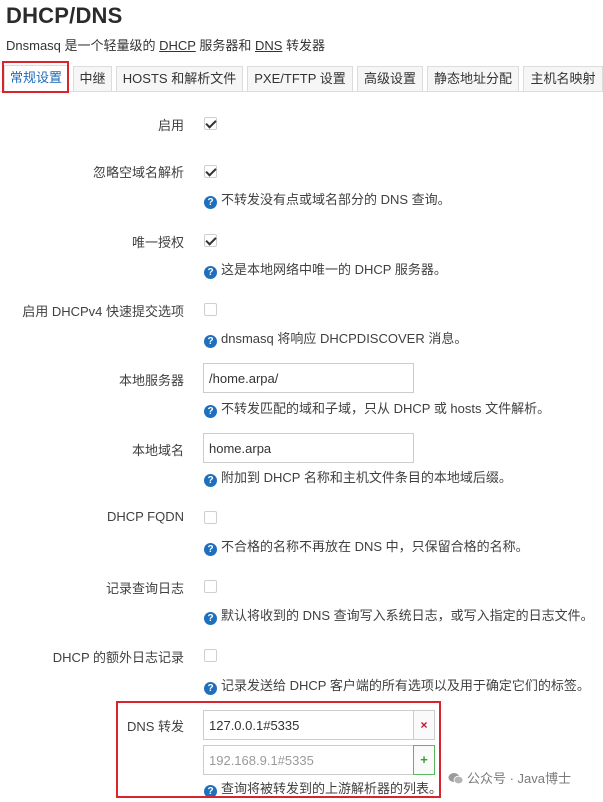 The image size is (603, 802). What do you see at coordinates (210, 309) in the screenshot?
I see `rapid-commit-checkbox` at bounding box center [210, 309].